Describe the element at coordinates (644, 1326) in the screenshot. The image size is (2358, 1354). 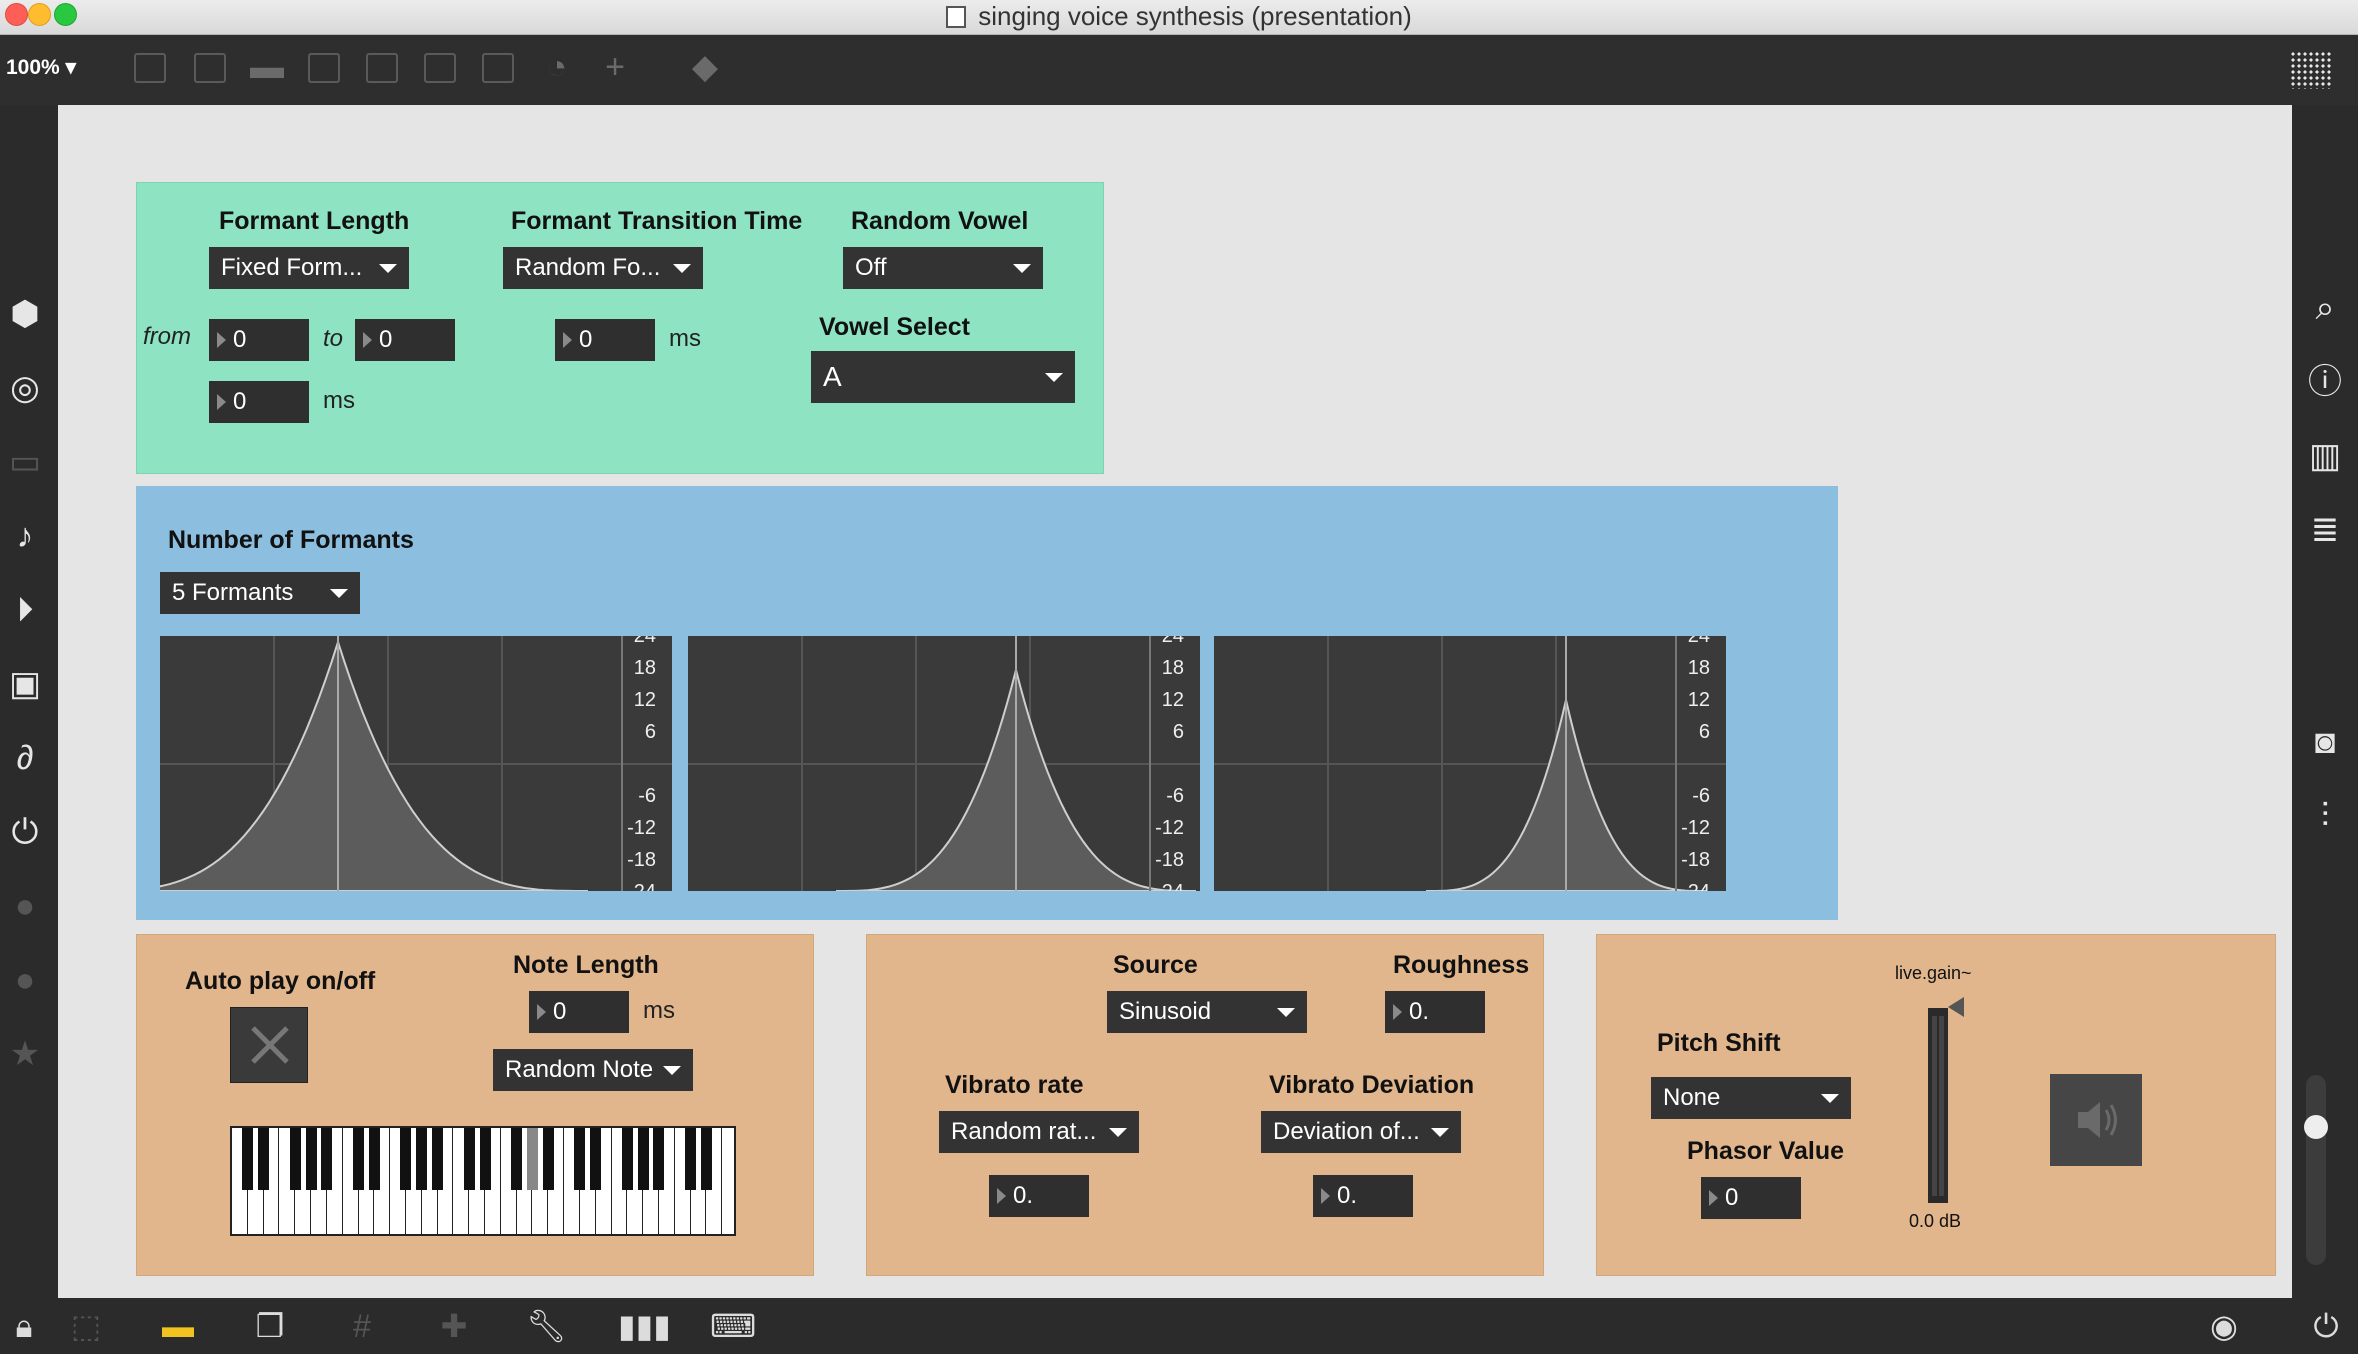
I see `piano-icon: ▮▮▮` at that location.